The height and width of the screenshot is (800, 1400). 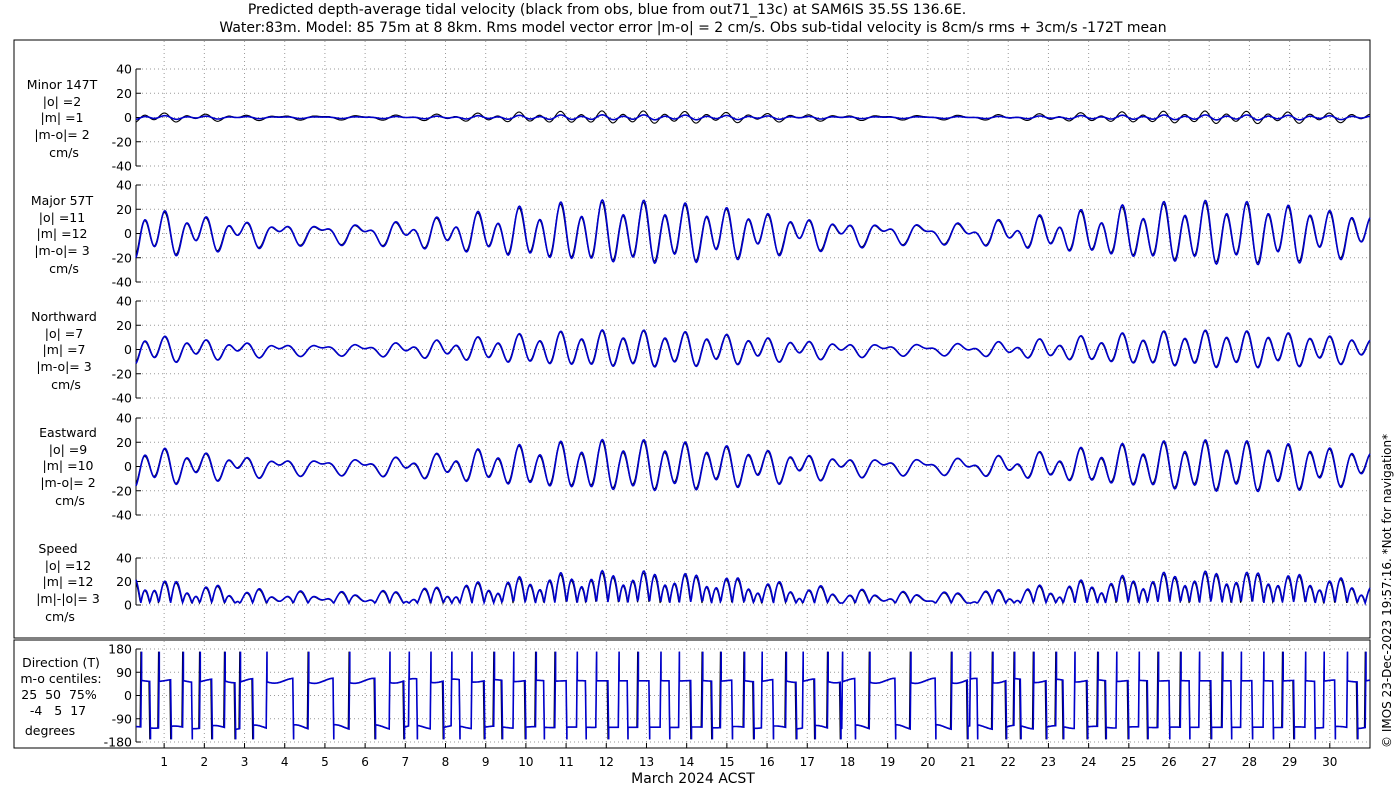 I want to click on model-line-north, so click(x=753, y=349).